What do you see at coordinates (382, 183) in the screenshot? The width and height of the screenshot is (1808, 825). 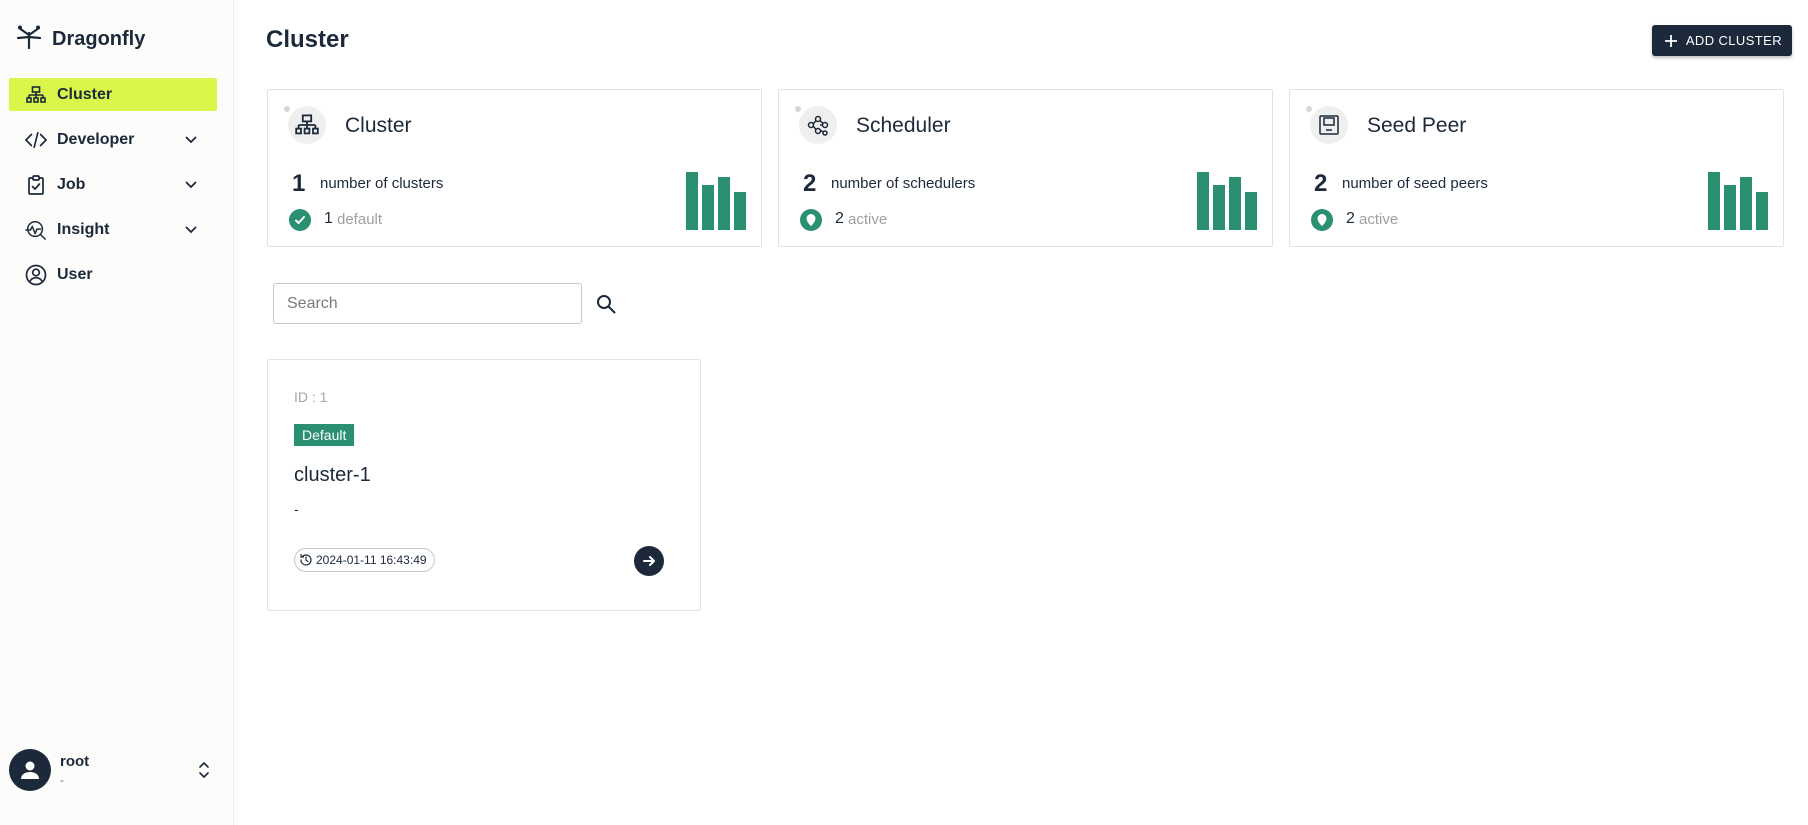 I see `stat-description: number of clusters` at bounding box center [382, 183].